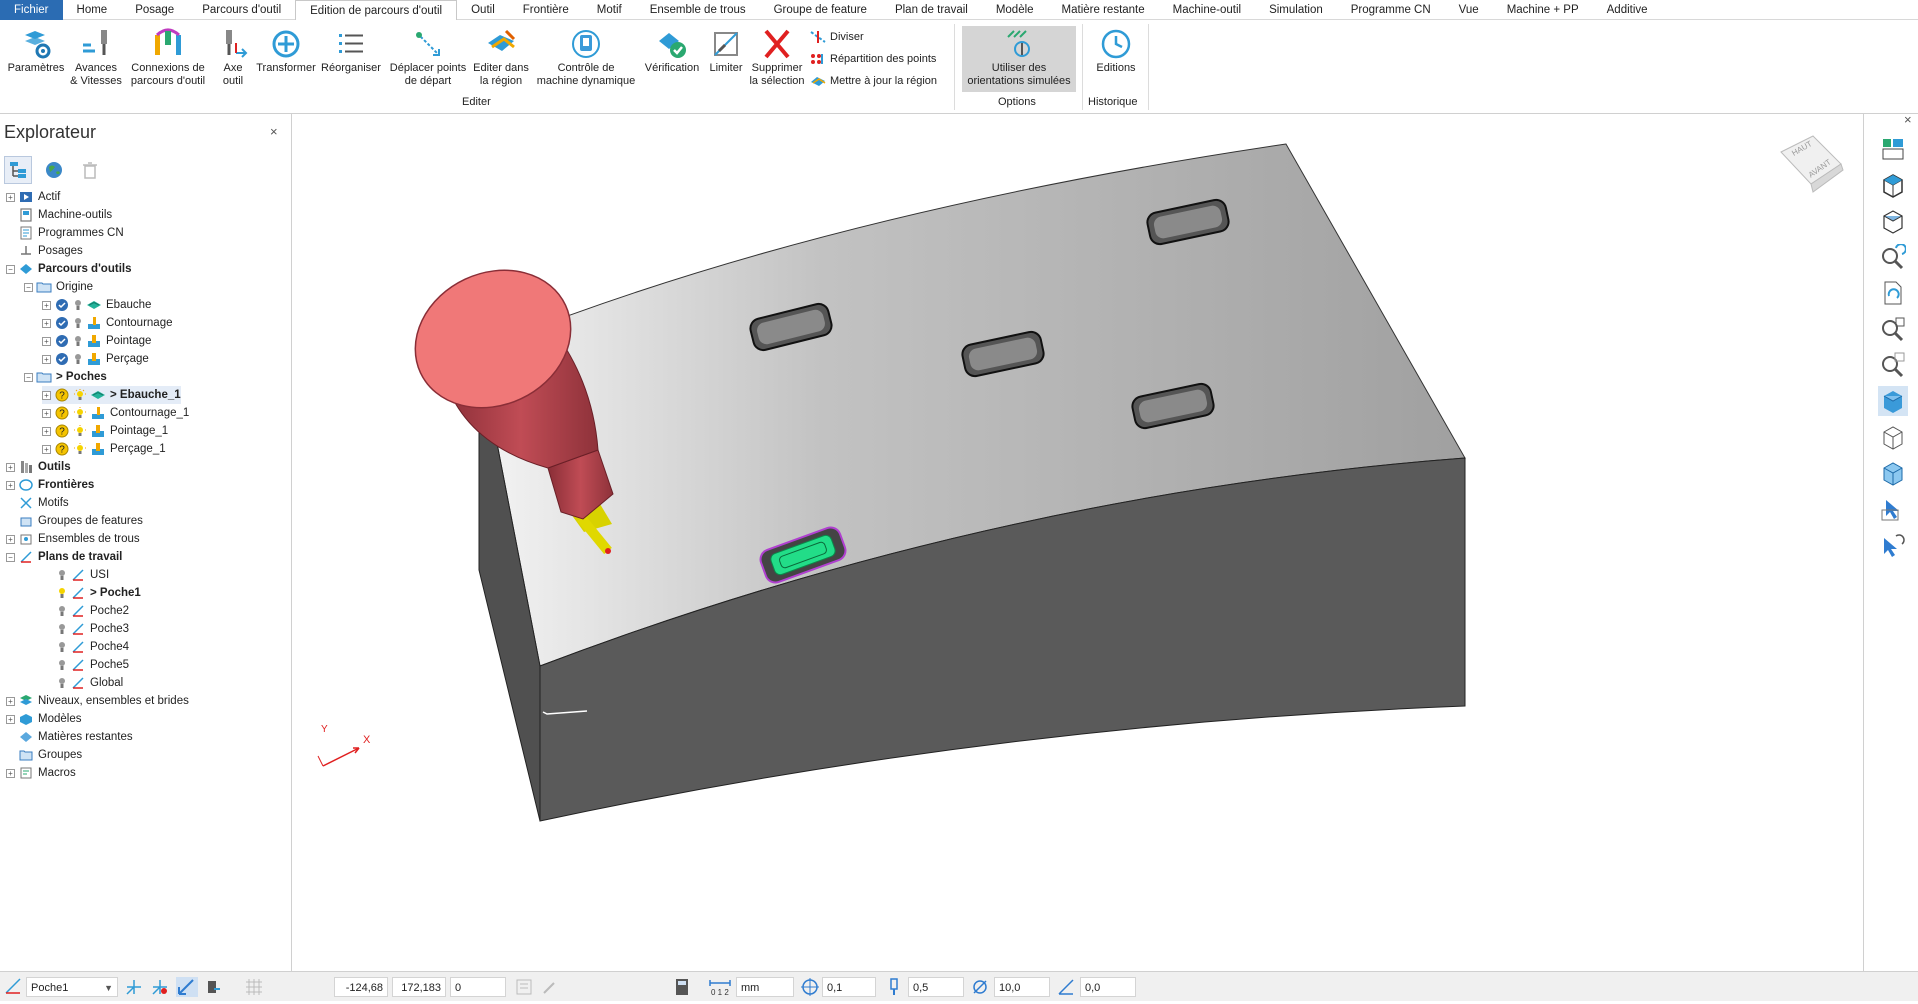 This screenshot has height=1004, width=1918. Describe the element at coordinates (1893, 293) in the screenshot. I see `refresh-page-button` at that location.